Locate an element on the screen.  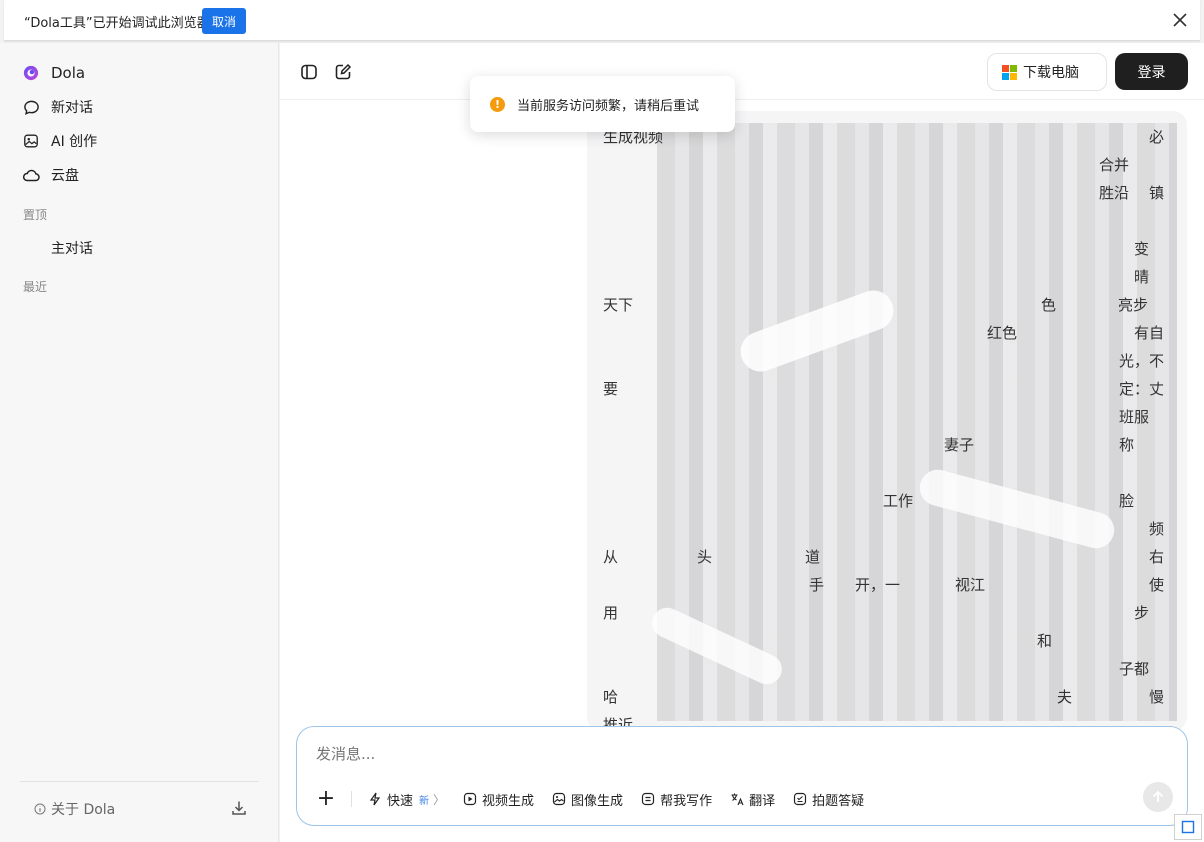
message-fragment: 晴 is located at coordinates (1142, 277).